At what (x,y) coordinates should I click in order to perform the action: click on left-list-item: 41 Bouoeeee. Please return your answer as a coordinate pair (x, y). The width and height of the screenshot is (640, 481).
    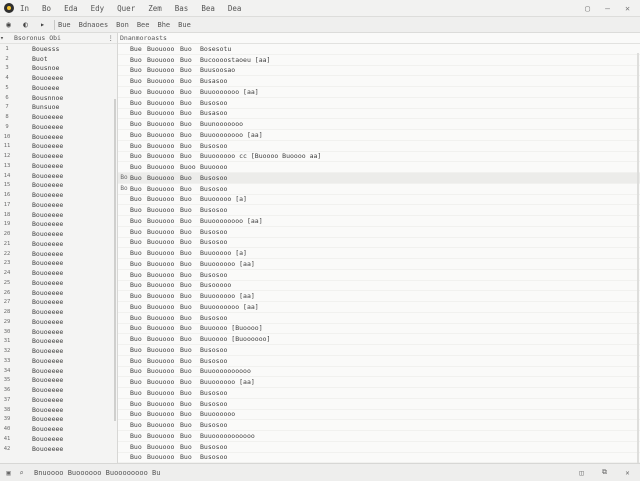
    Looking at the image, I should click on (58, 439).